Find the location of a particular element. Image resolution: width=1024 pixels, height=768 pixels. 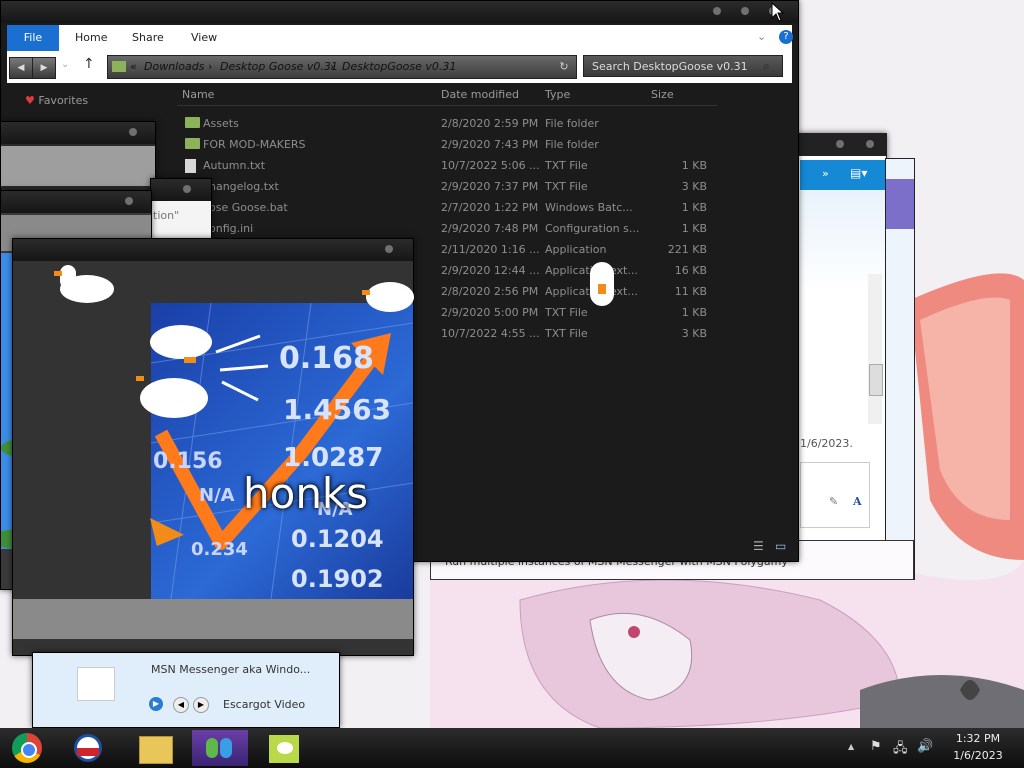

refresh-icon: ↻ is located at coordinates (564, 67).